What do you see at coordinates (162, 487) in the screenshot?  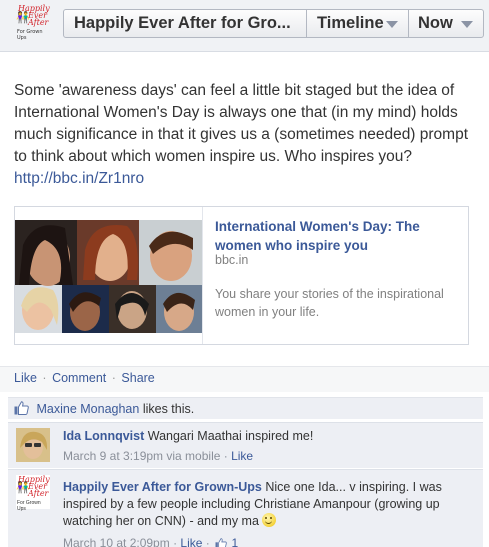 I see `comment-author-link: Happily Ever After for Grown-Ups` at bounding box center [162, 487].